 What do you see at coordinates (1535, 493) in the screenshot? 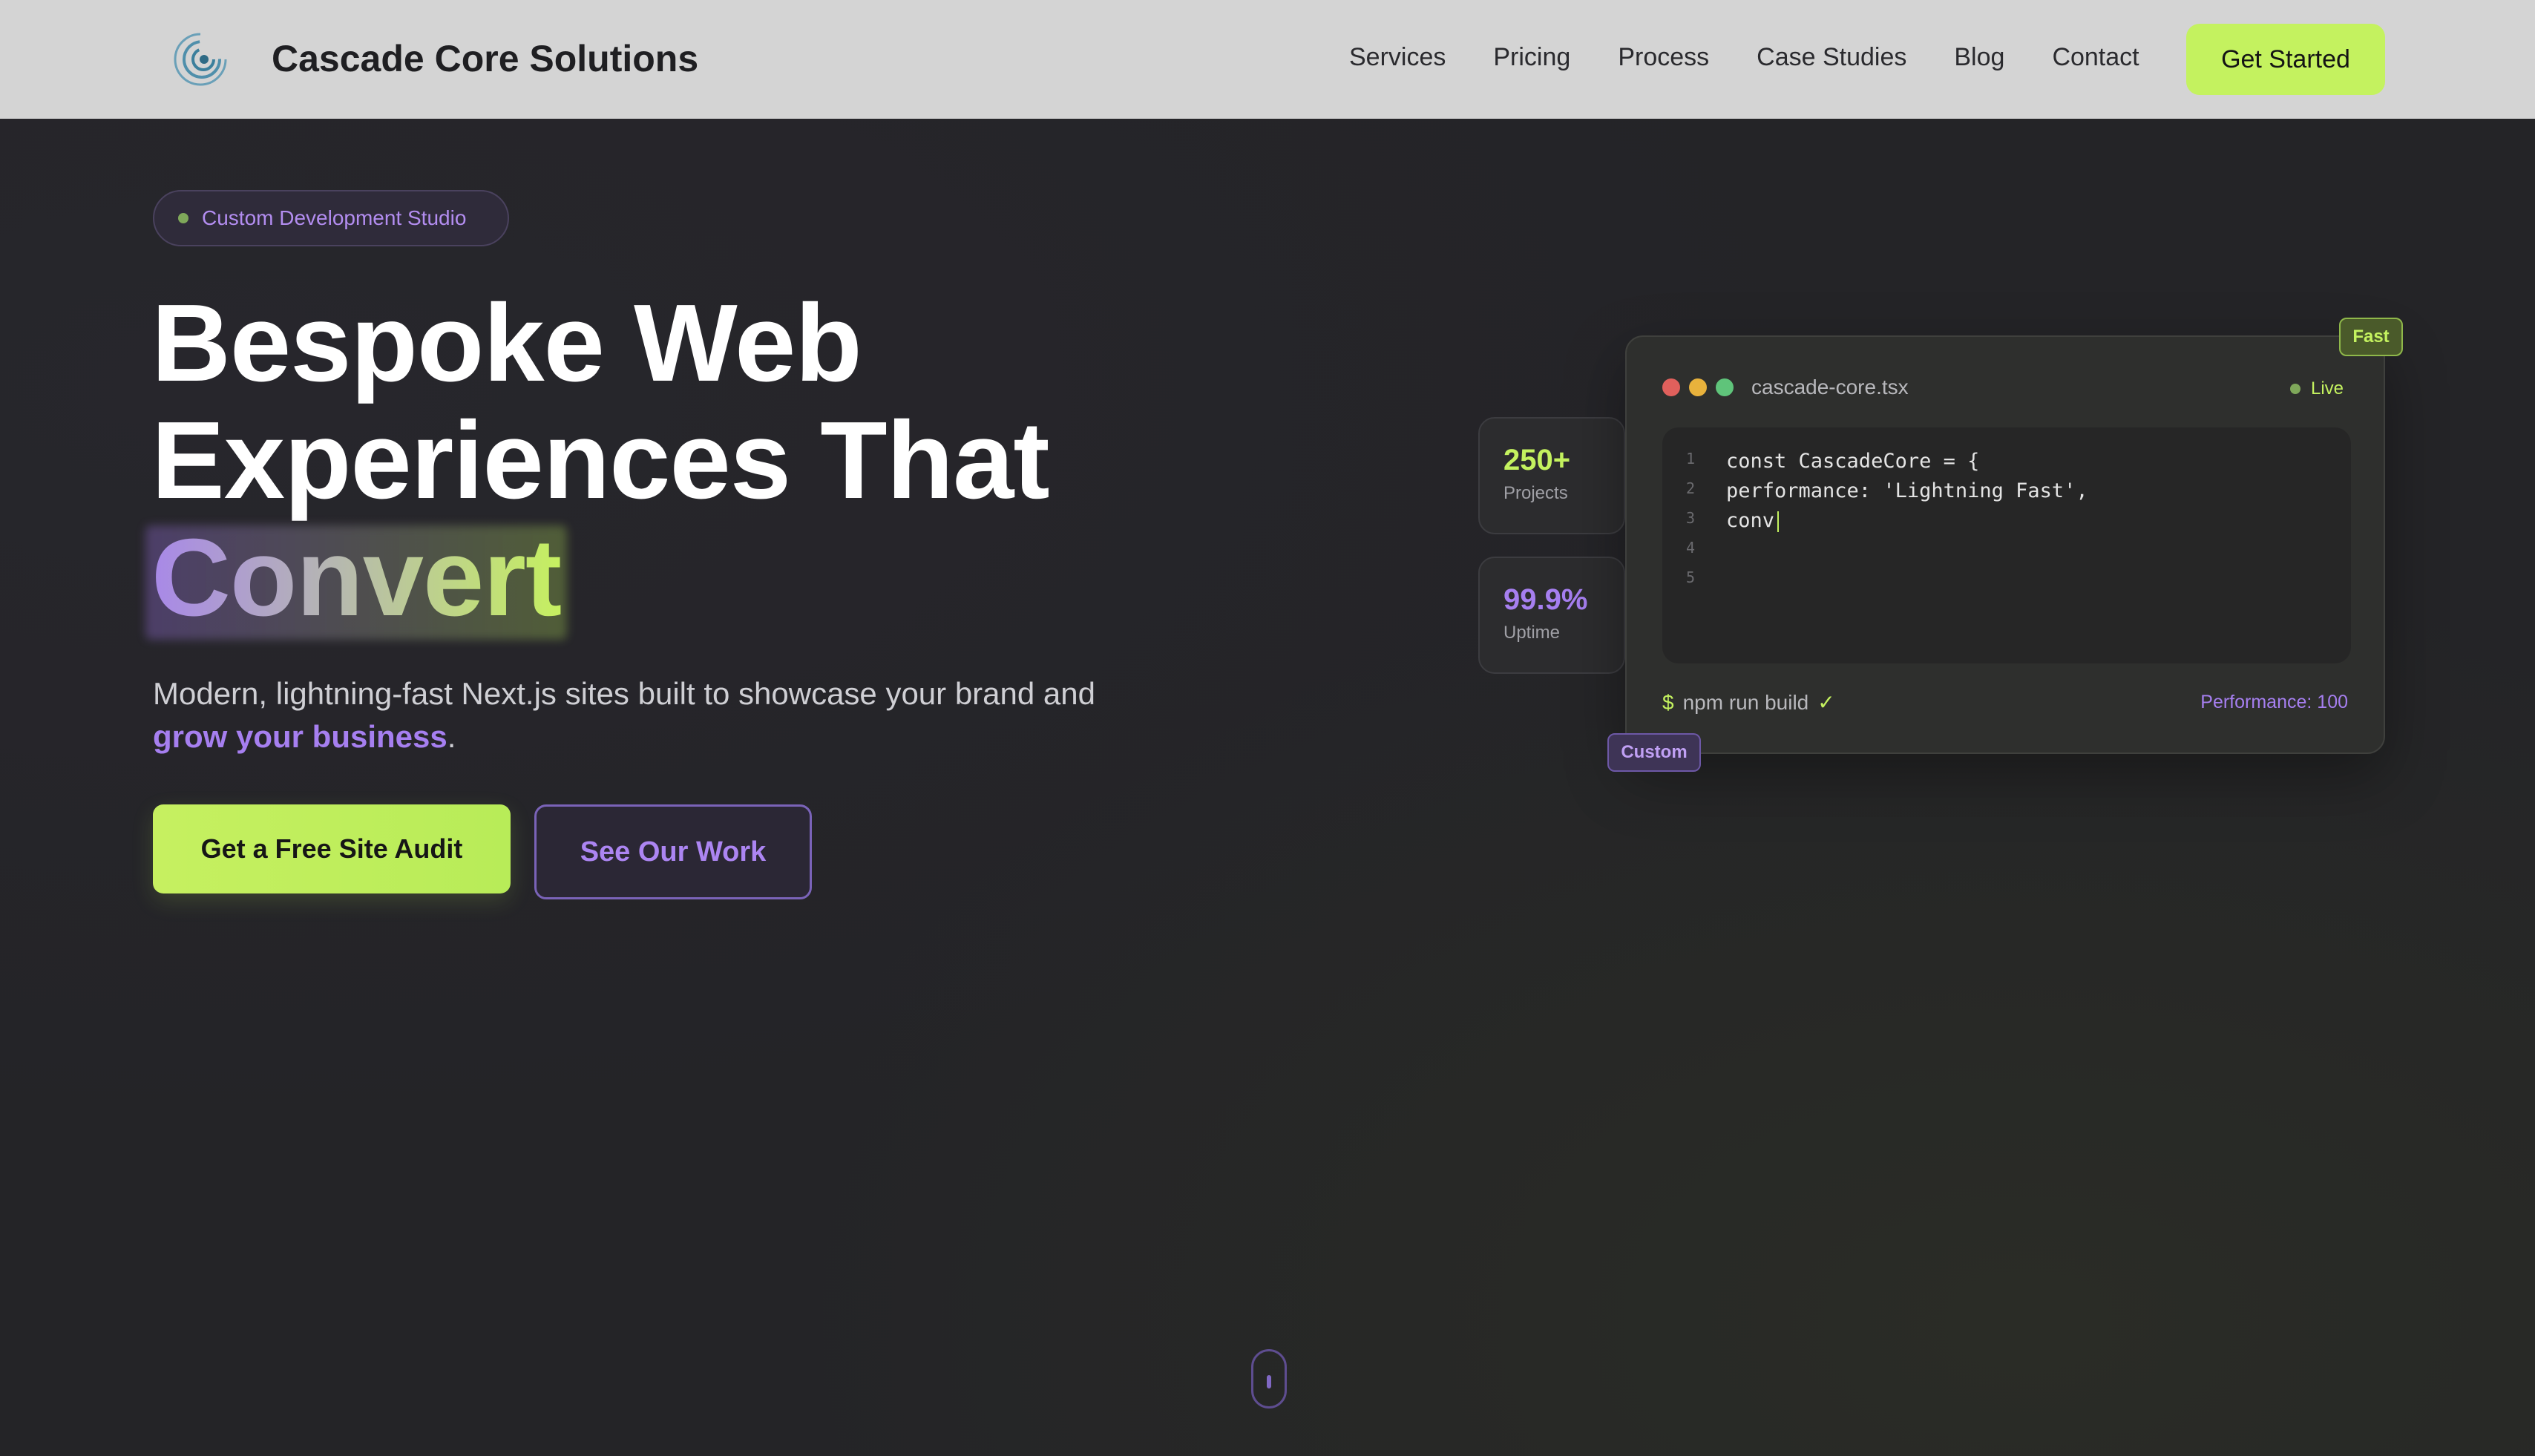
I see `stat-label: Projects` at bounding box center [1535, 493].